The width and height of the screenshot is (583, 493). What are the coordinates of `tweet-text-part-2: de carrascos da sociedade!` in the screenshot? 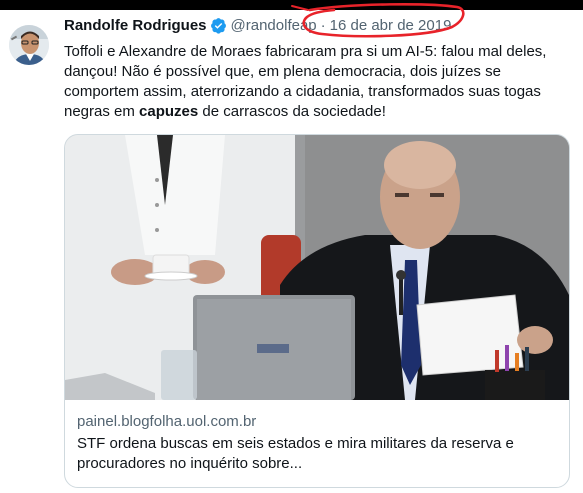 It's located at (292, 111).